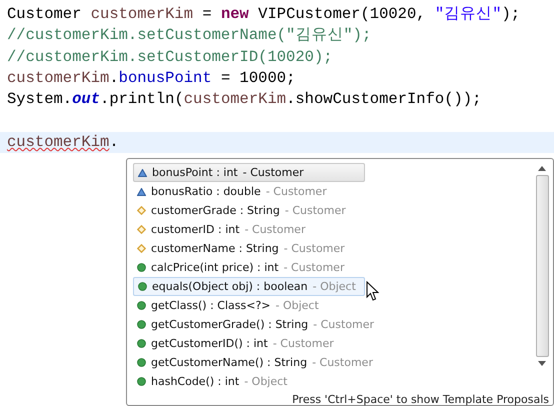 This screenshot has height=406, width=554. I want to click on proposal-item: customerName : String - Customer, so click(249, 248).